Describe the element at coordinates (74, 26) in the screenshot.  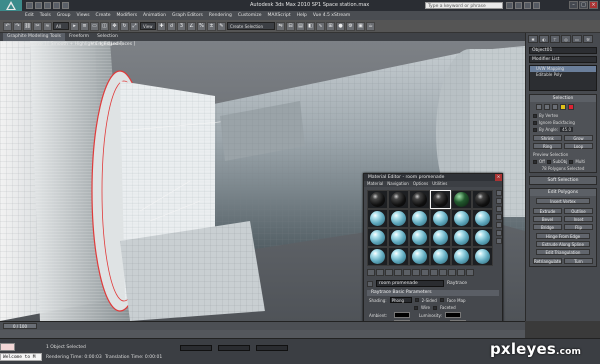
I see `select-object-icon: ▸` at that location.